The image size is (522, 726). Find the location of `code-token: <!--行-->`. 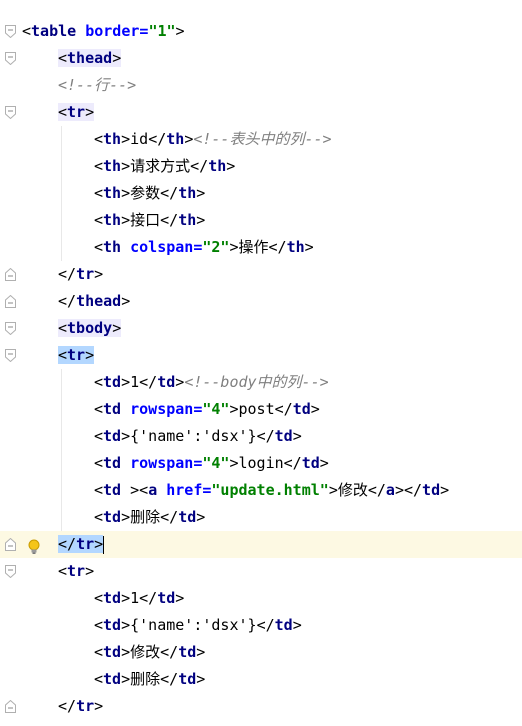

code-token: <!--行--> is located at coordinates (97, 85).